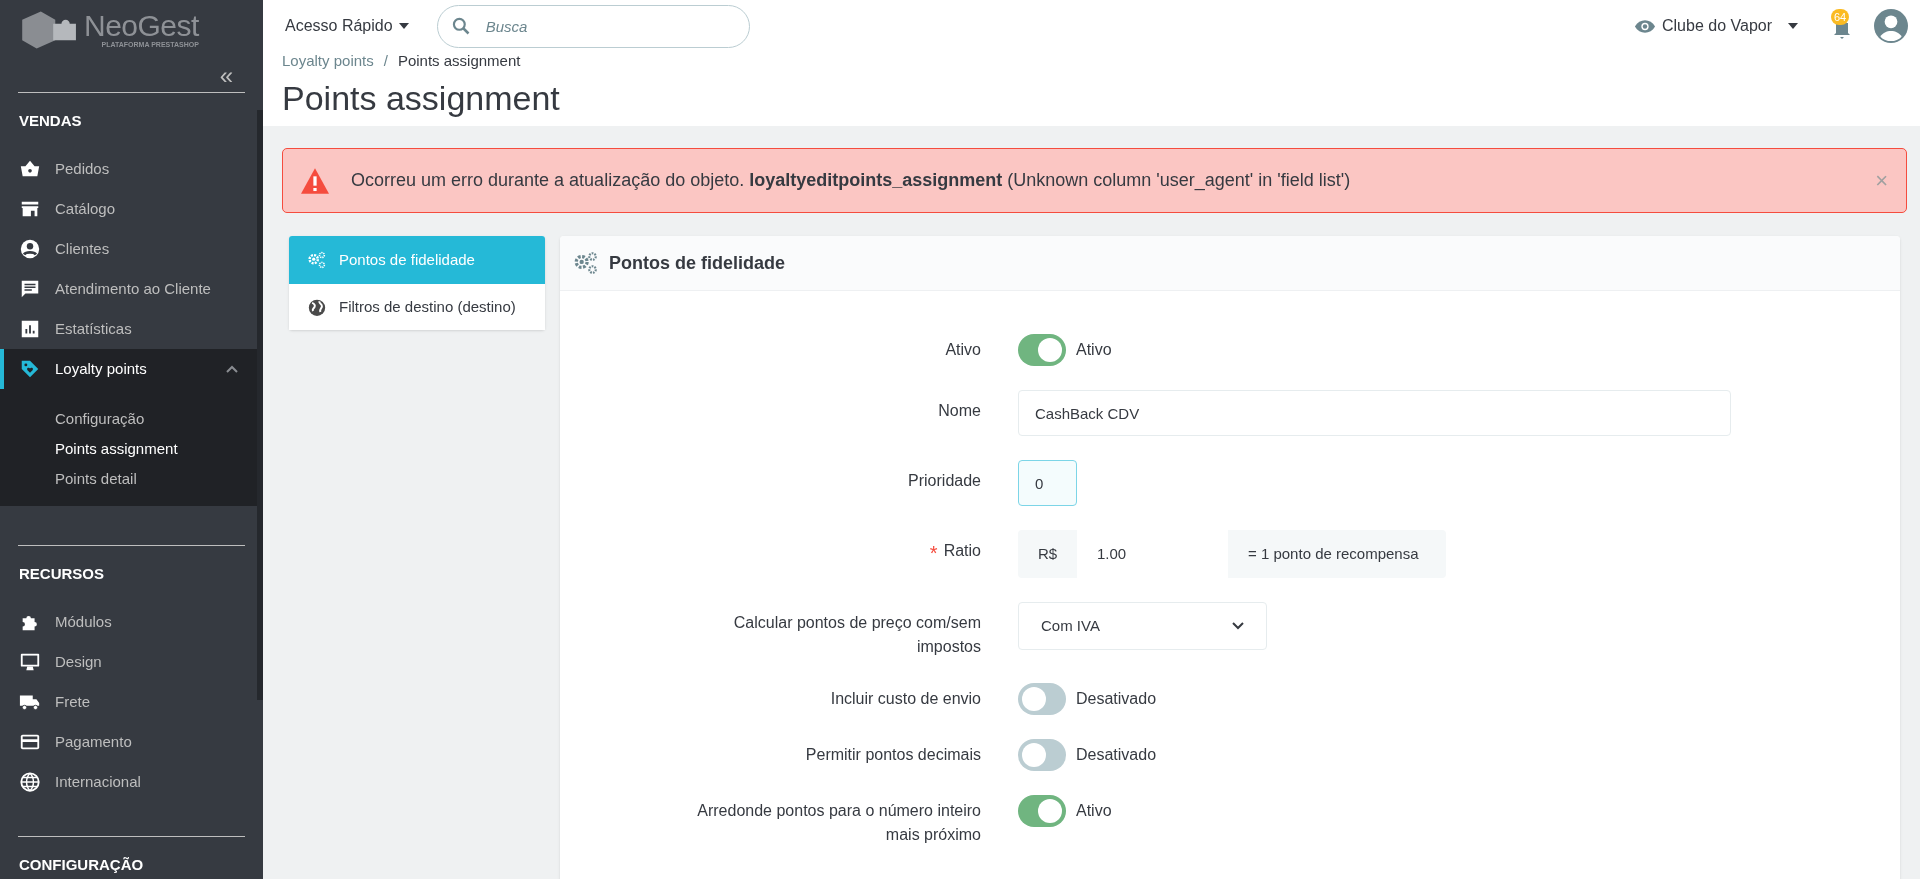 The image size is (1920, 879). I want to click on side-tab: Filtros de destino (destino), so click(417, 307).